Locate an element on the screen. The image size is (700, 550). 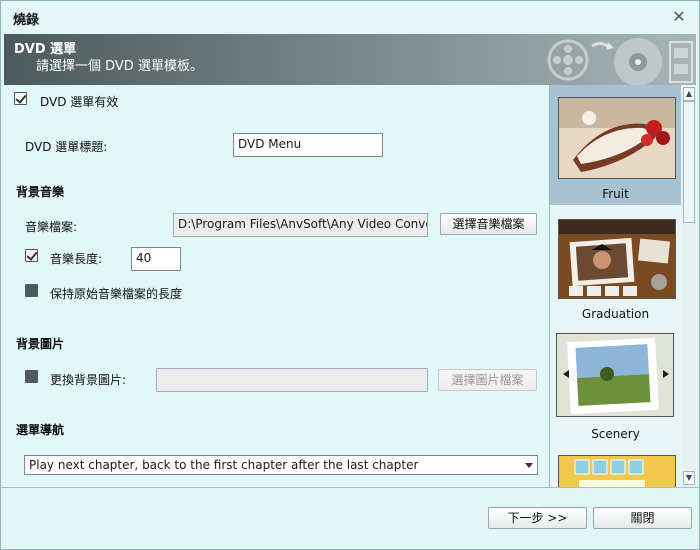
music-length-input: 40 is located at coordinates (156, 259).